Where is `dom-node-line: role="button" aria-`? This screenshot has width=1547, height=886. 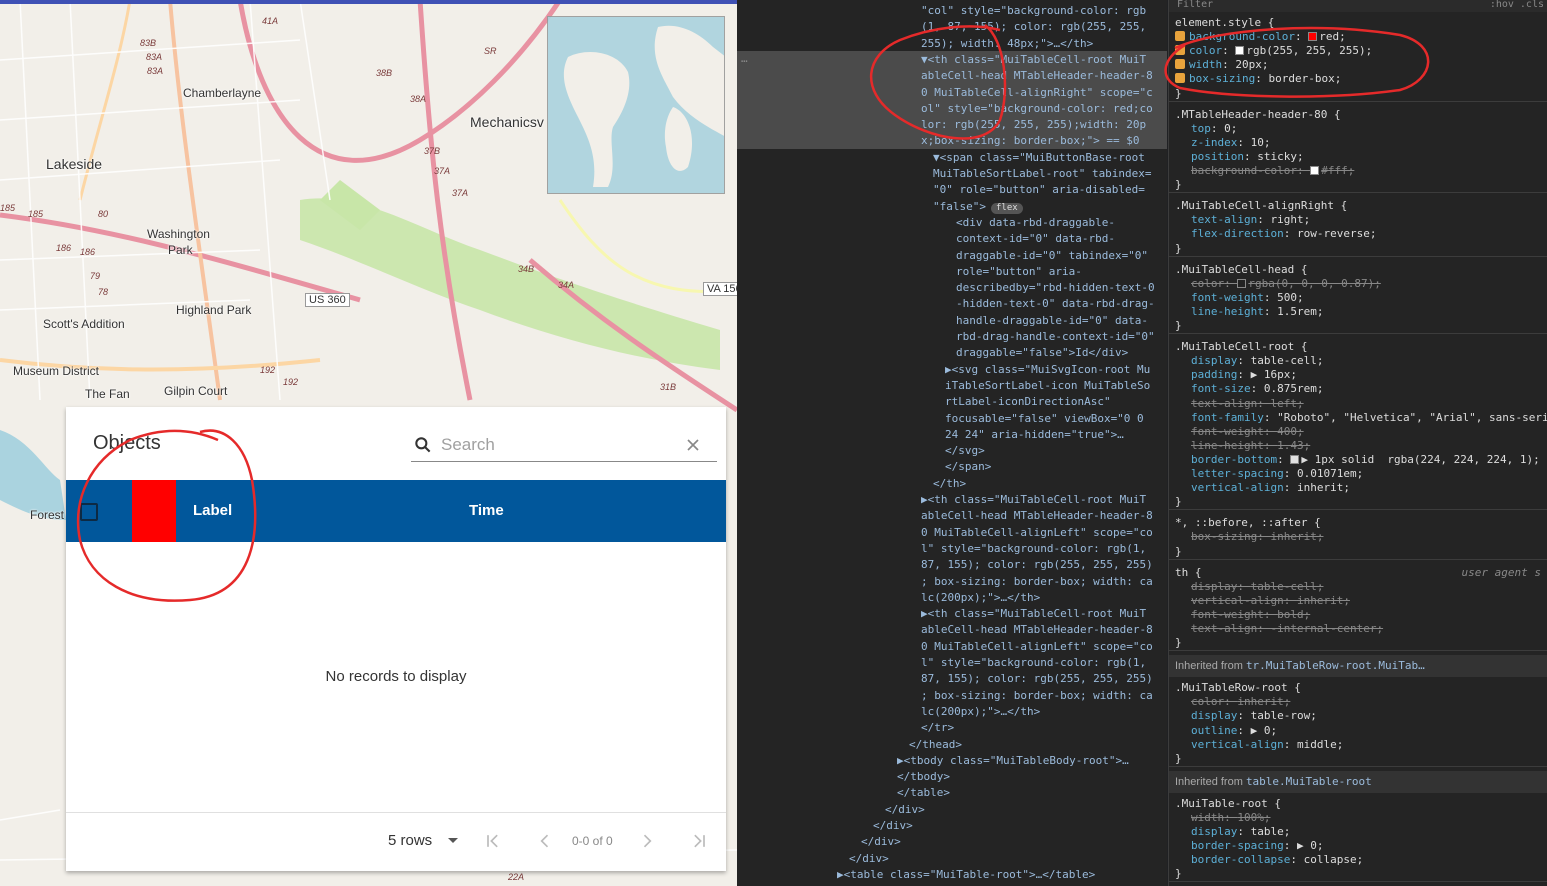 dom-node-line: role="button" aria- is located at coordinates (1019, 272).